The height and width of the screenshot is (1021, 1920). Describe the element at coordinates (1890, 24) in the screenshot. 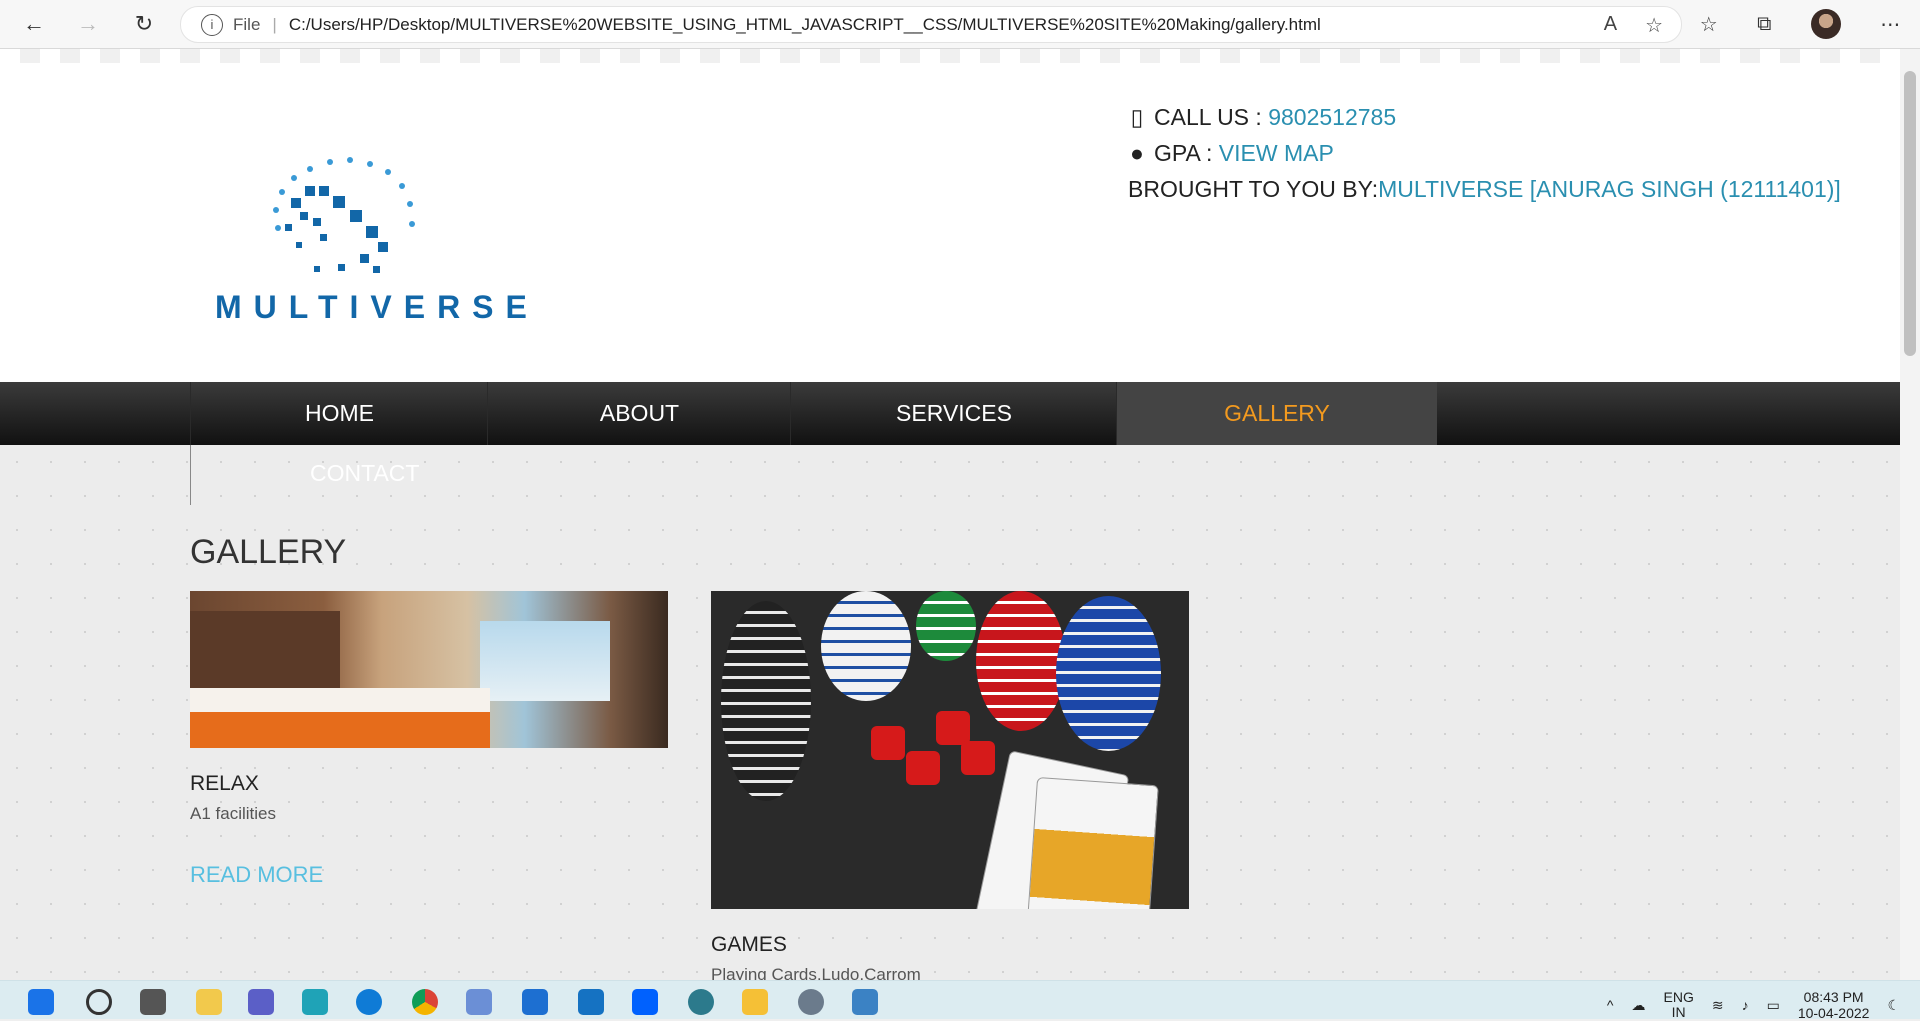

I see `more-menu-icon: ⋯` at that location.